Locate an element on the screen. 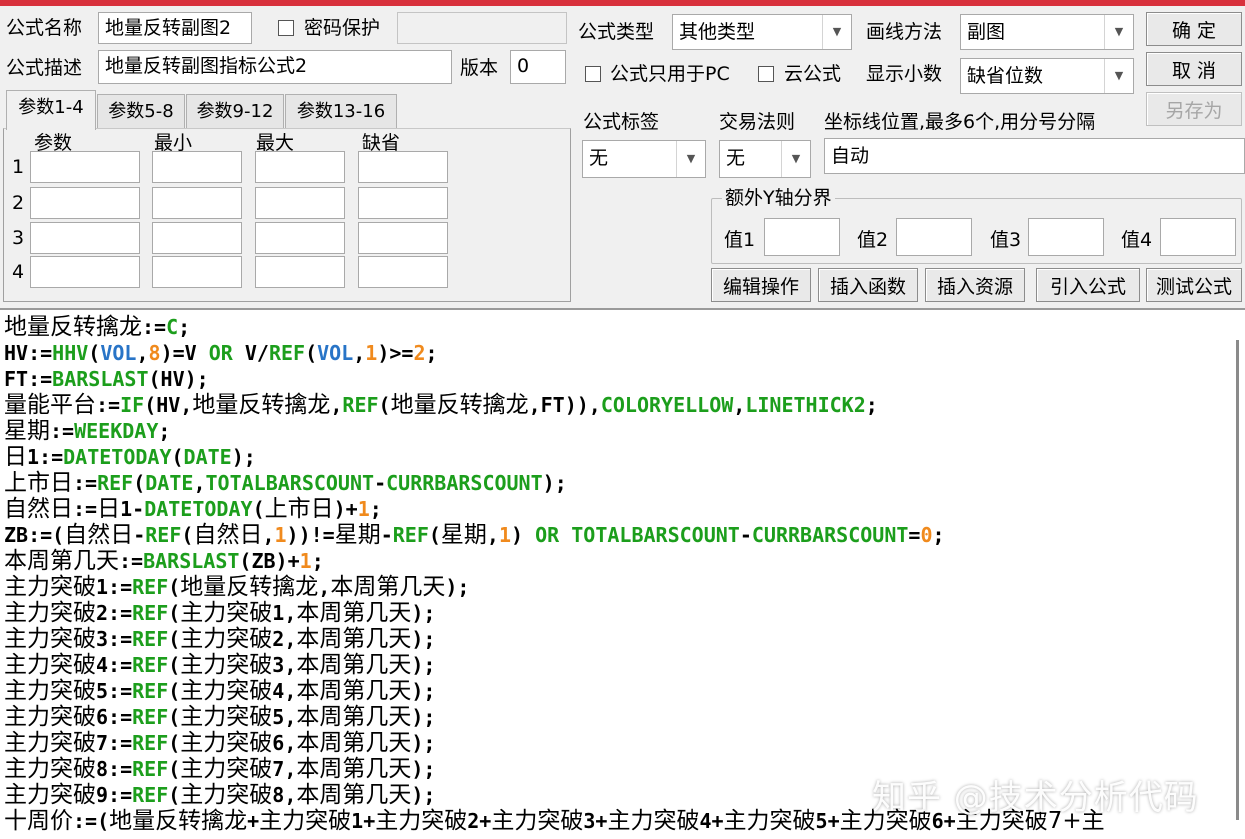  ok-button: 确 定 is located at coordinates (1194, 29).